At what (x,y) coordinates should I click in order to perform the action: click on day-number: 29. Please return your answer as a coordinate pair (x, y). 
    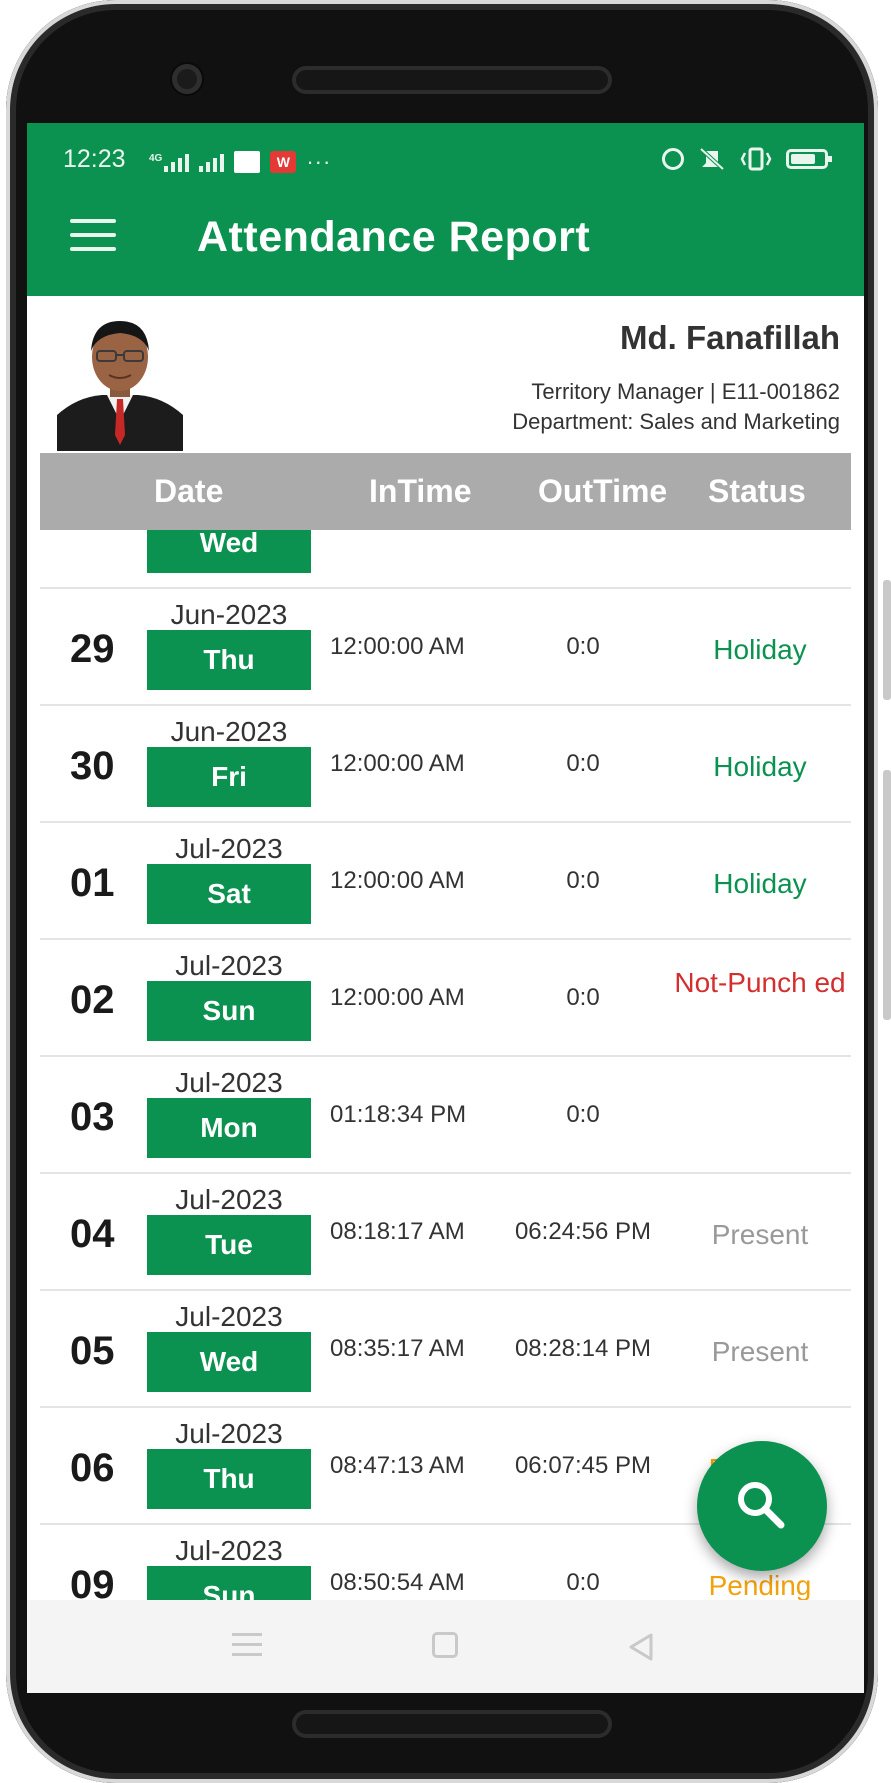
    Looking at the image, I should click on (92, 649).